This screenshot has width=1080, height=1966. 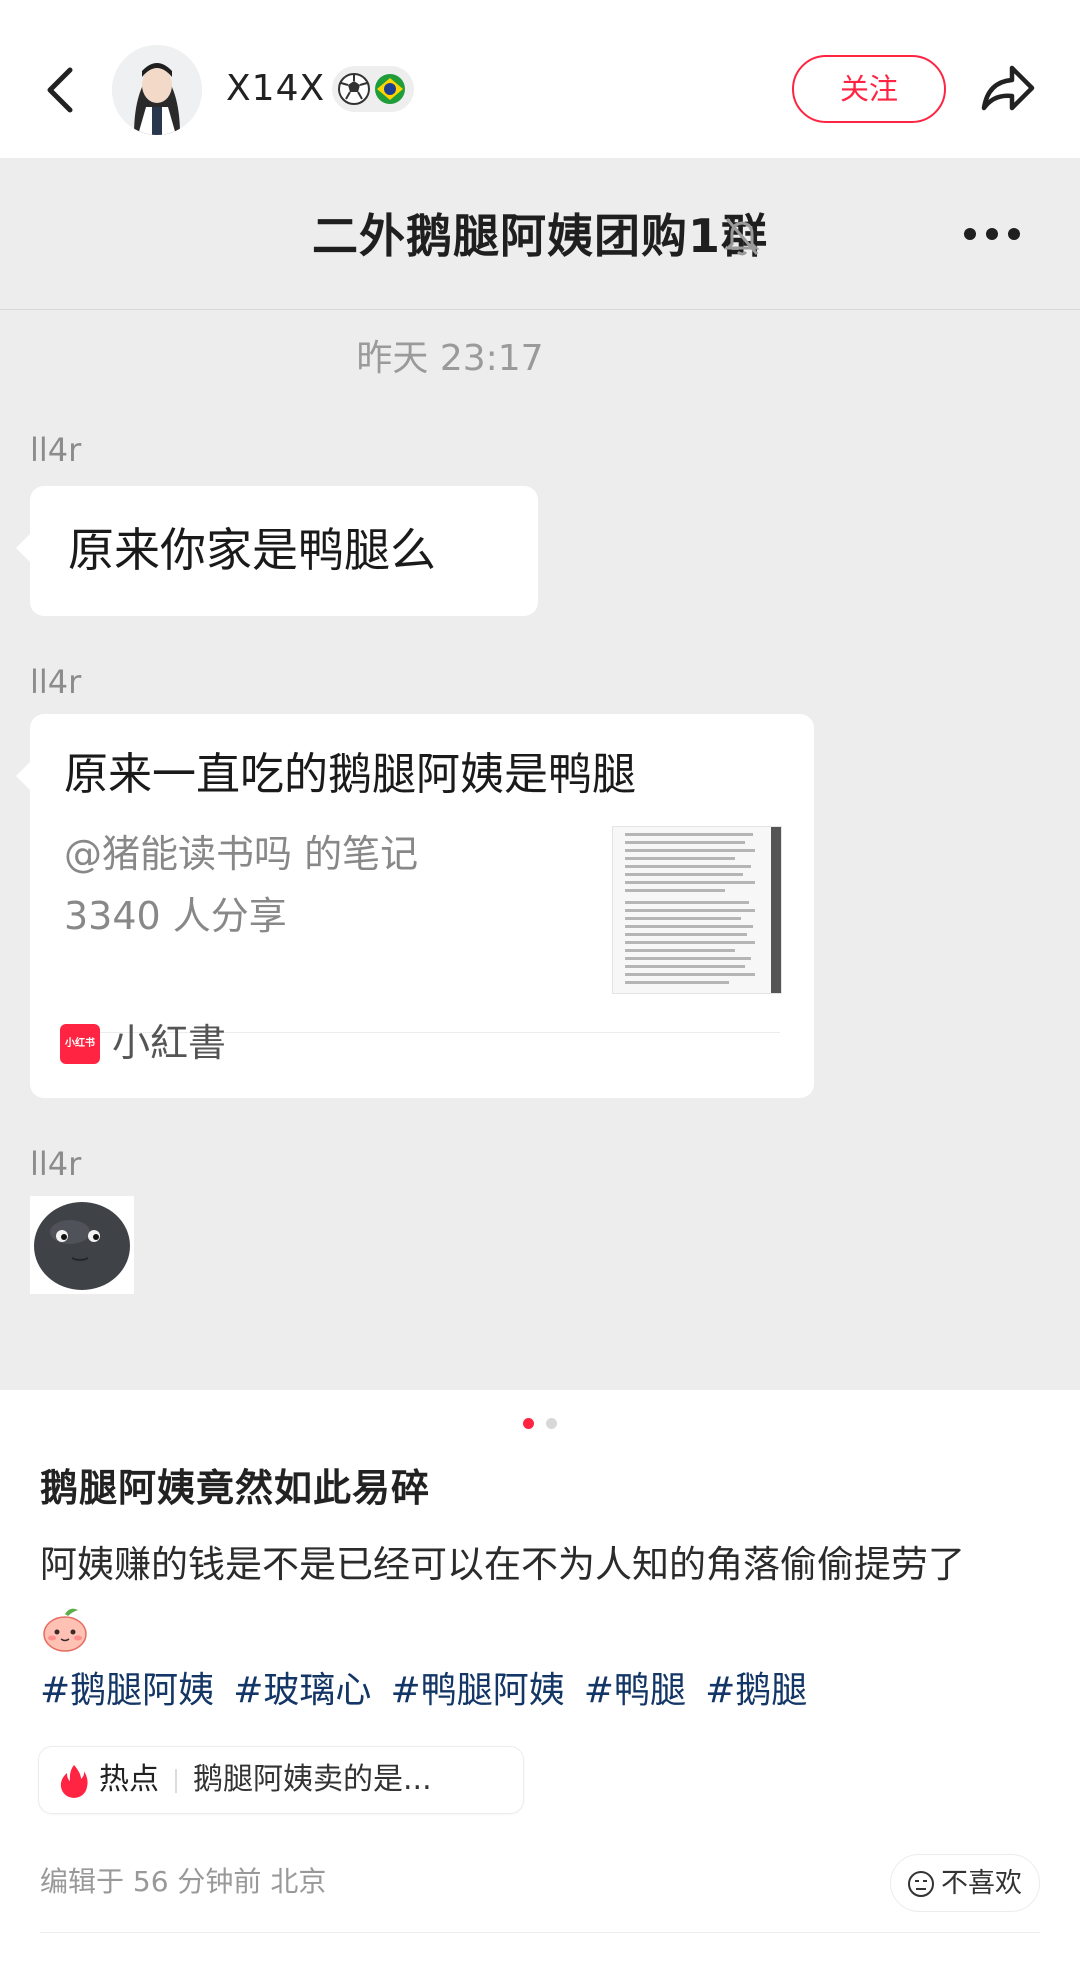 What do you see at coordinates (241, 854) in the screenshot?
I see `card-author-line: @猪能读书吗 的笔记` at bounding box center [241, 854].